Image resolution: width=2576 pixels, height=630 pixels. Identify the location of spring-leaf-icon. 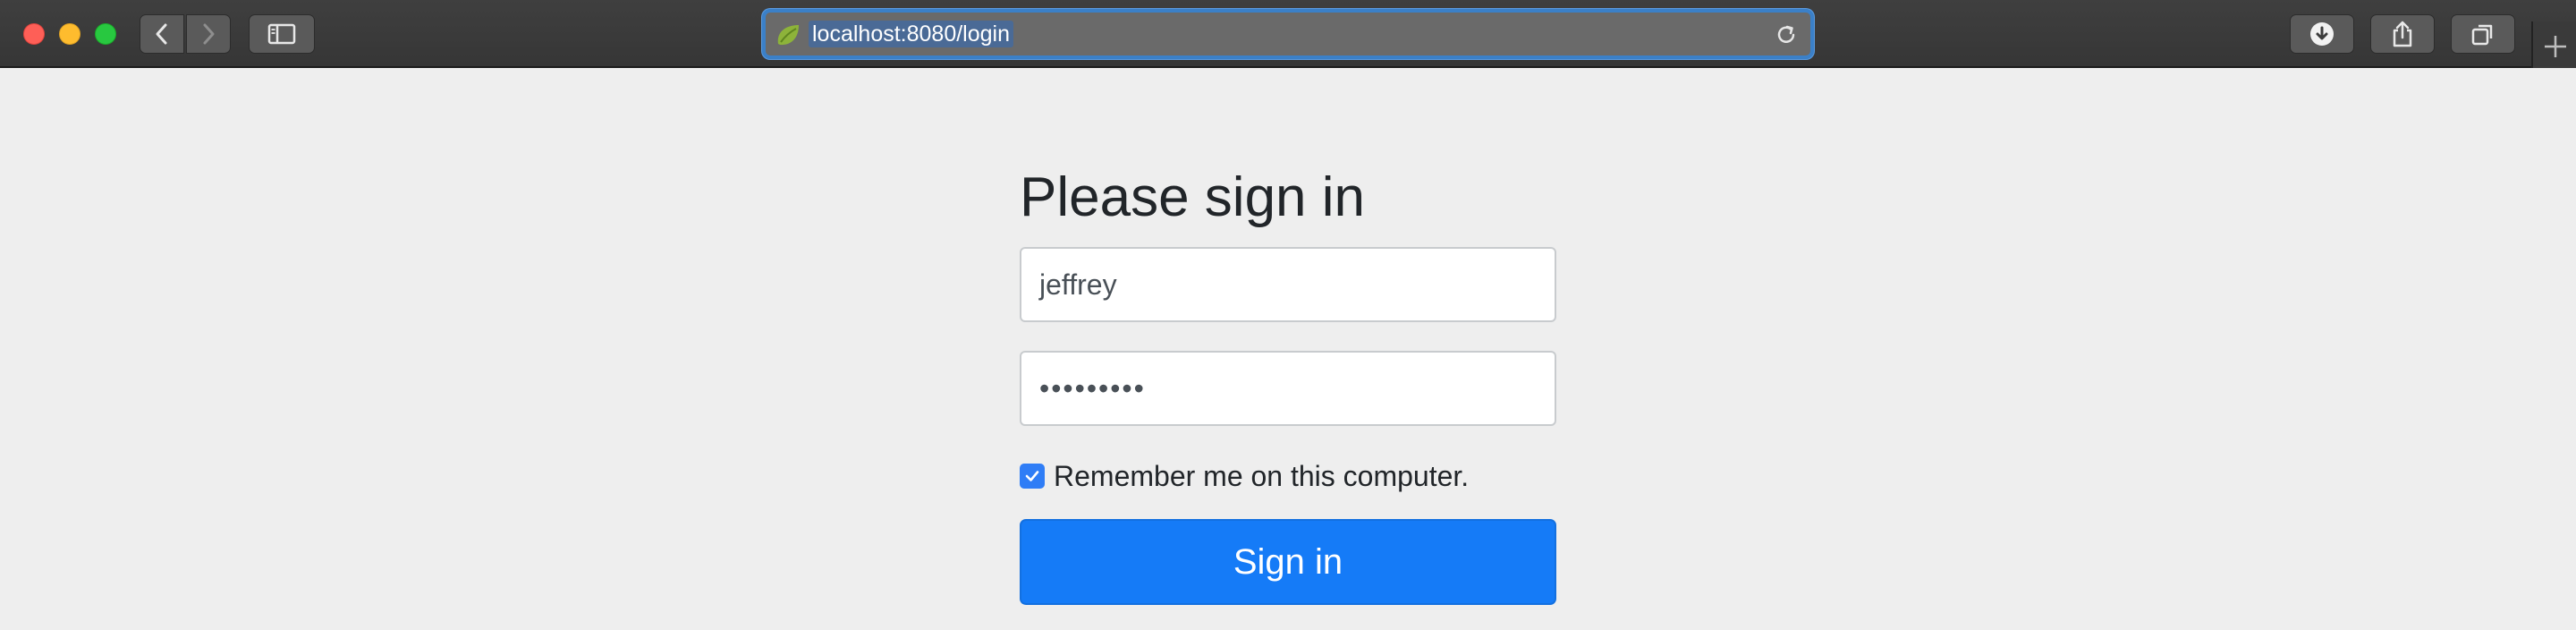
(788, 35).